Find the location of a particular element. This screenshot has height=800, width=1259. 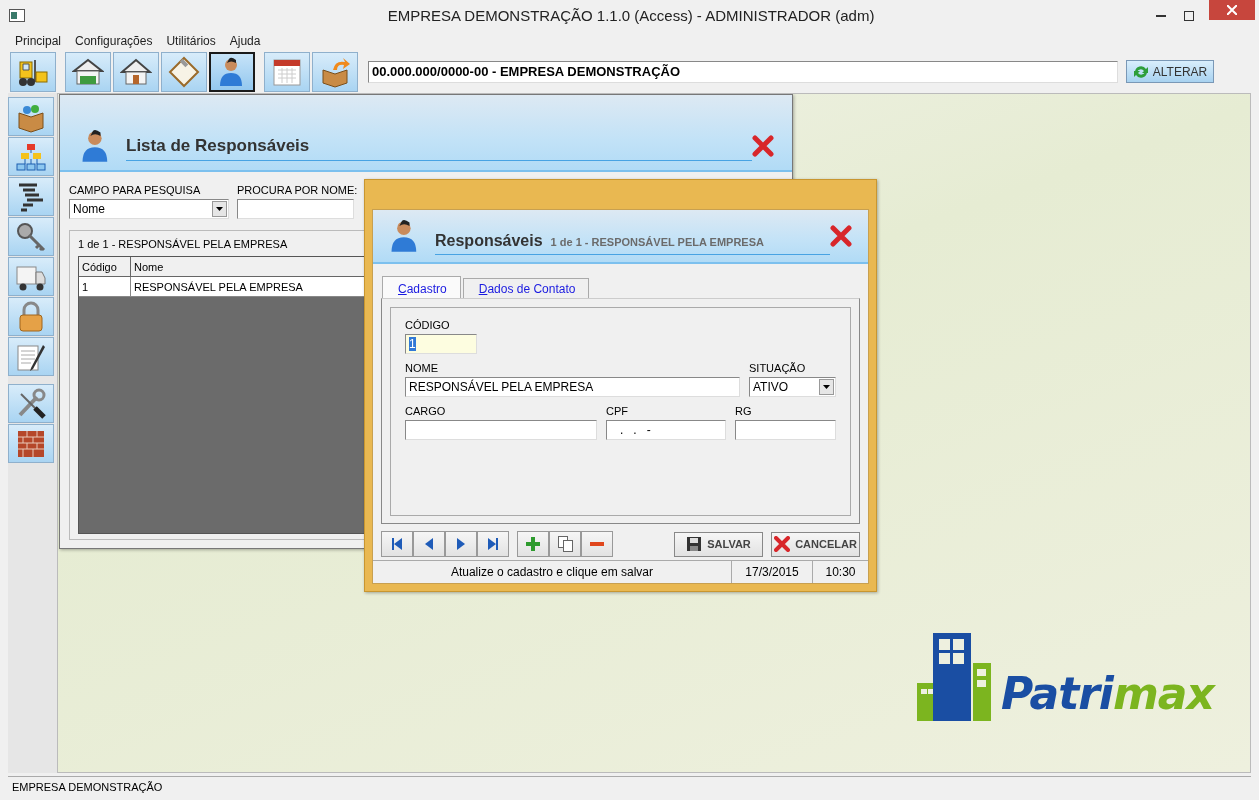

status-date: 17/3/2015 is located at coordinates (772, 572).